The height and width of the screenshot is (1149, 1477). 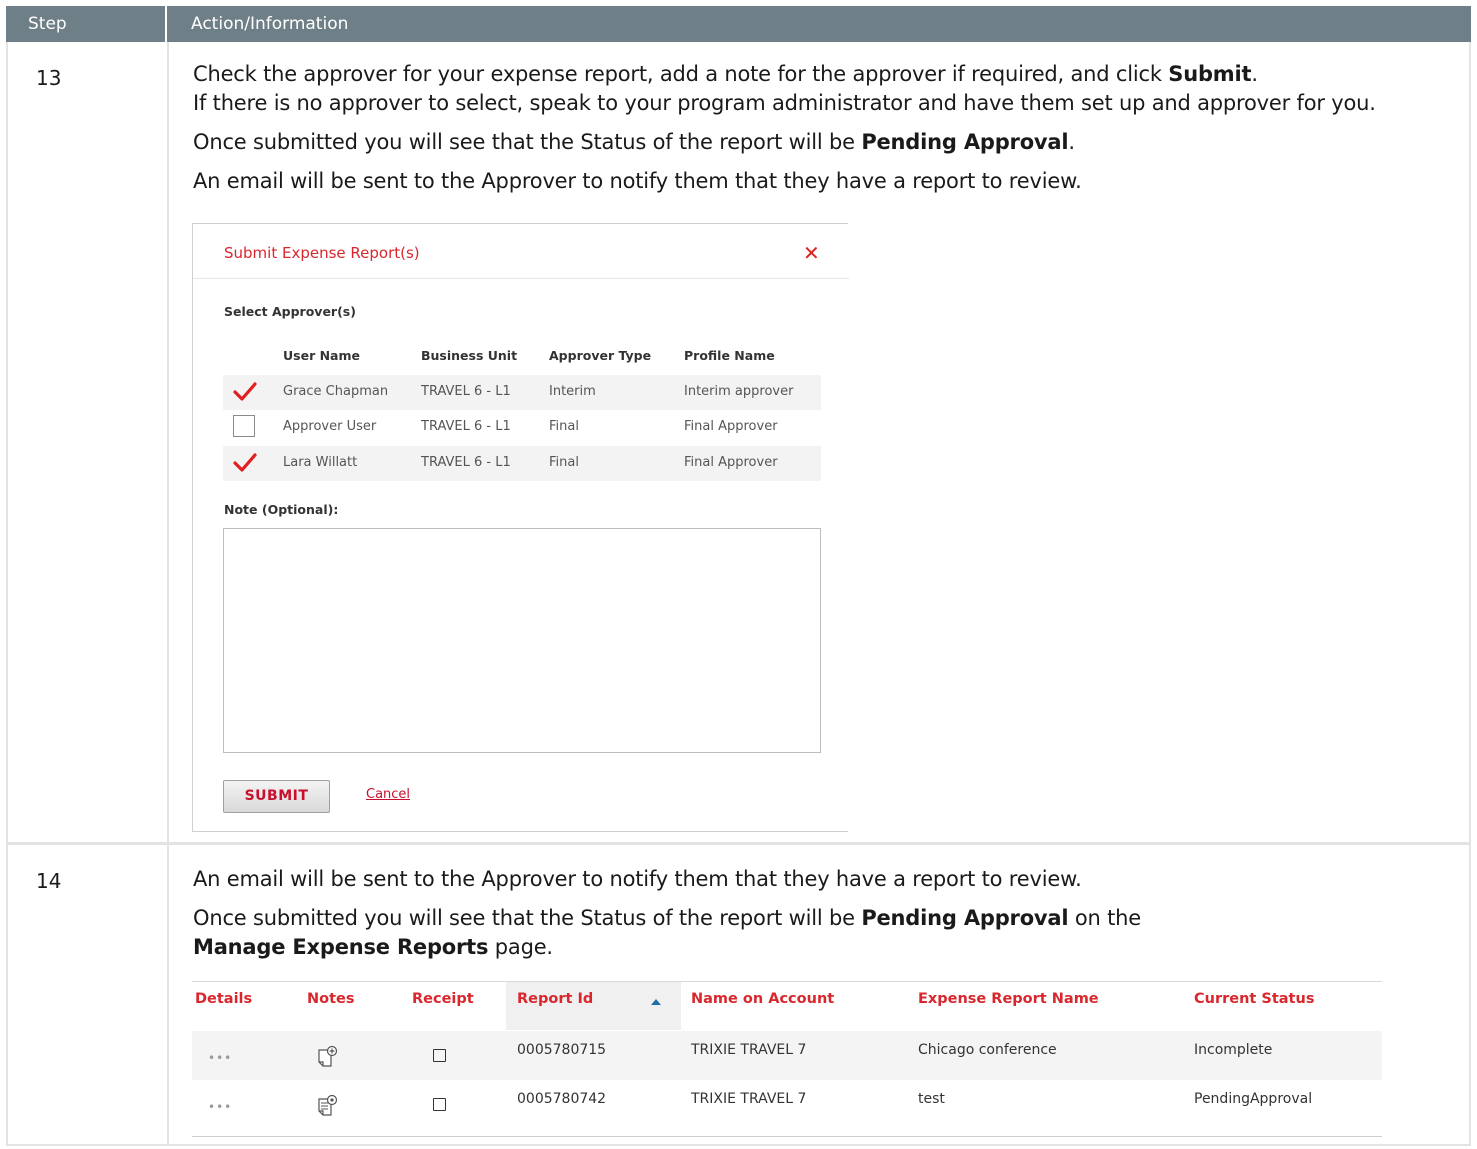 I want to click on step-number: 13, so click(x=88, y=442).